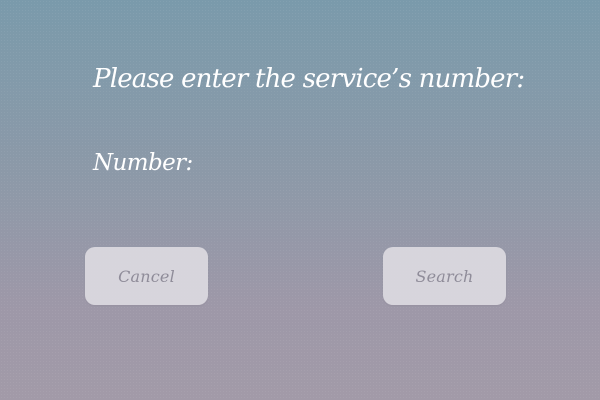 Image resolution: width=600 pixels, height=400 pixels. Describe the element at coordinates (143, 163) in the screenshot. I see `number-label: Number:` at that location.